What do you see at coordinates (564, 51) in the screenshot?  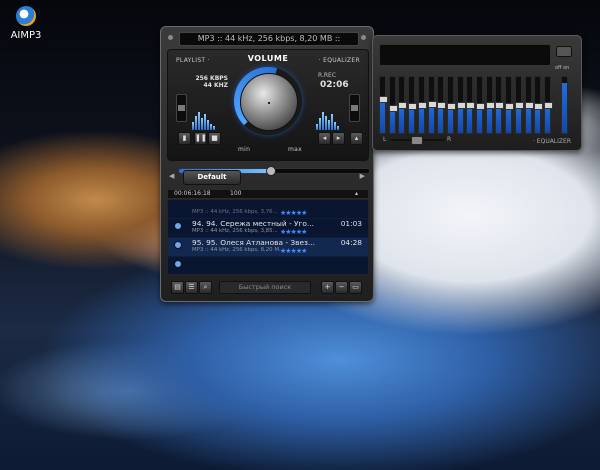 I see `equalizer-toggle-button` at bounding box center [564, 51].